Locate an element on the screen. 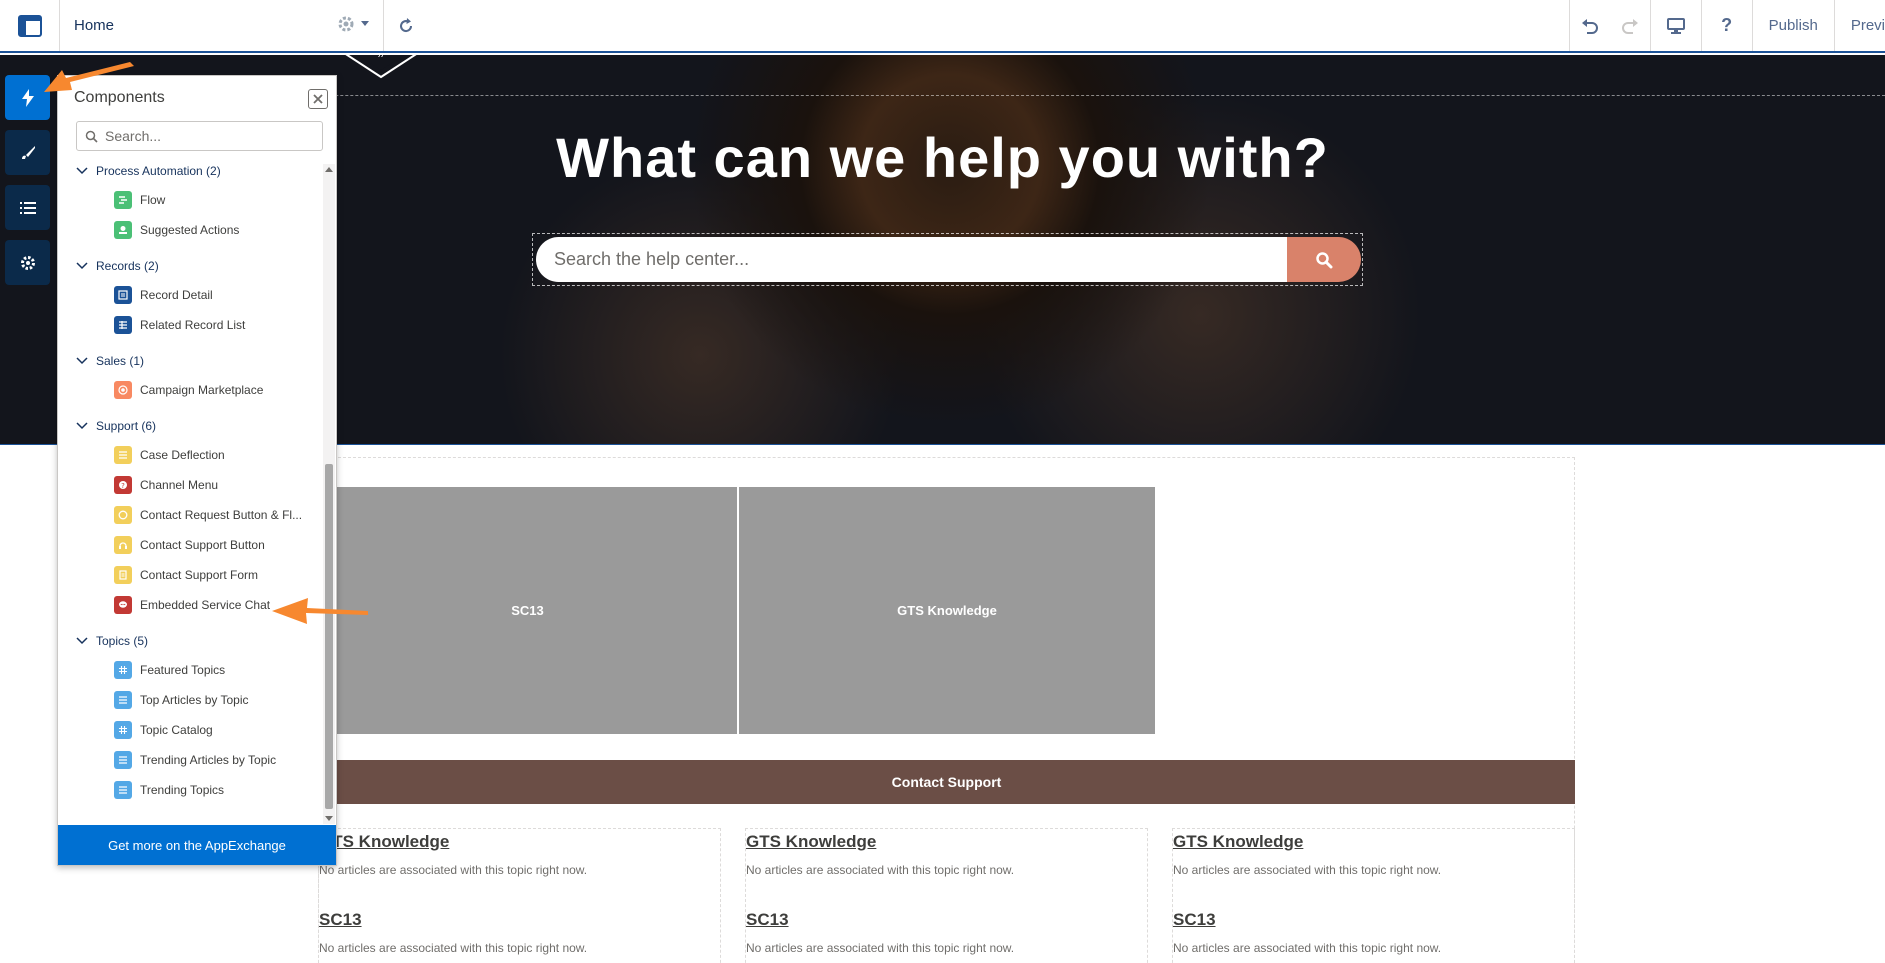  record-detail-icon is located at coordinates (123, 295).